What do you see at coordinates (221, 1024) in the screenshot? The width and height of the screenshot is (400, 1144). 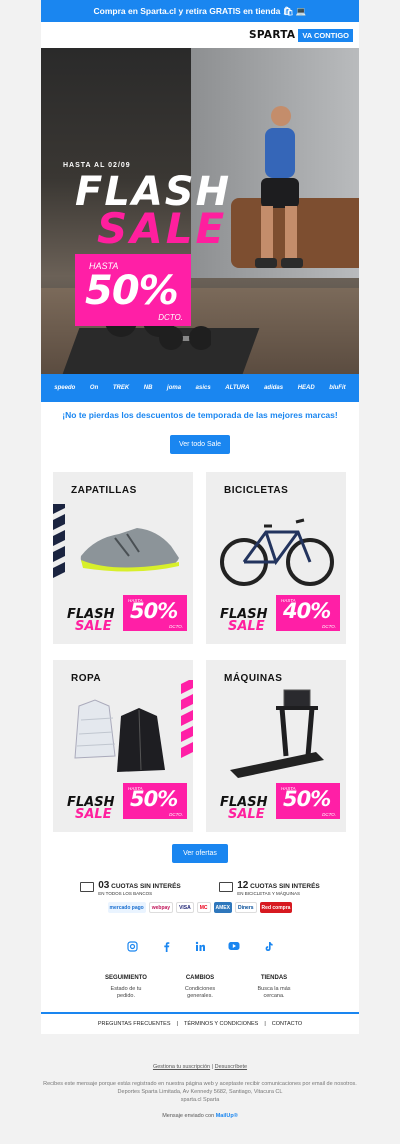 I see `terms-link: TÉRMINOS Y CONDICIONES` at bounding box center [221, 1024].